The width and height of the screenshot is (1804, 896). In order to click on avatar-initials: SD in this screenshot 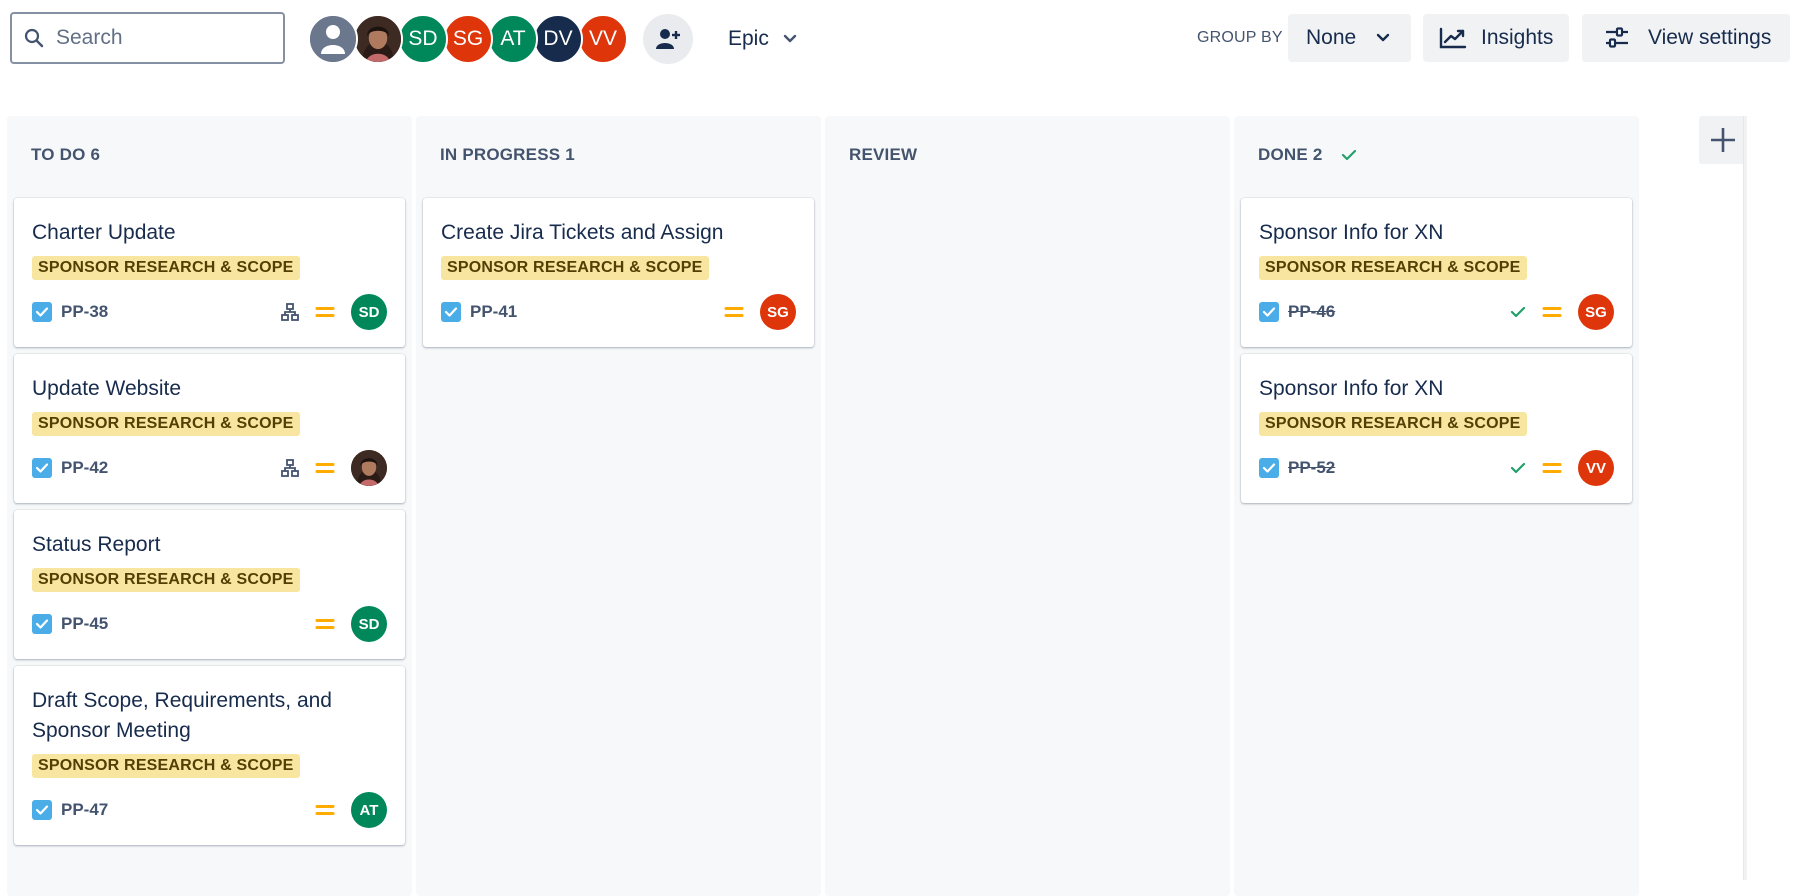, I will do `click(423, 38)`.